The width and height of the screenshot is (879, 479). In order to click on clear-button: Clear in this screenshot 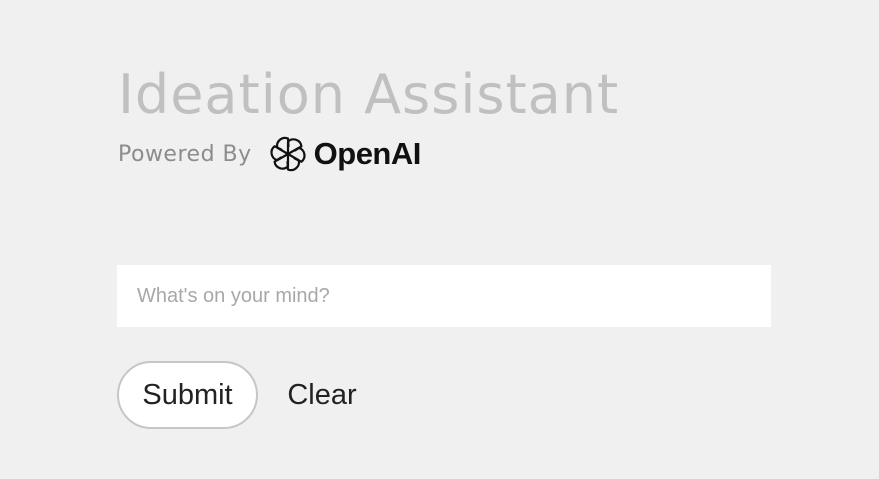, I will do `click(322, 395)`.